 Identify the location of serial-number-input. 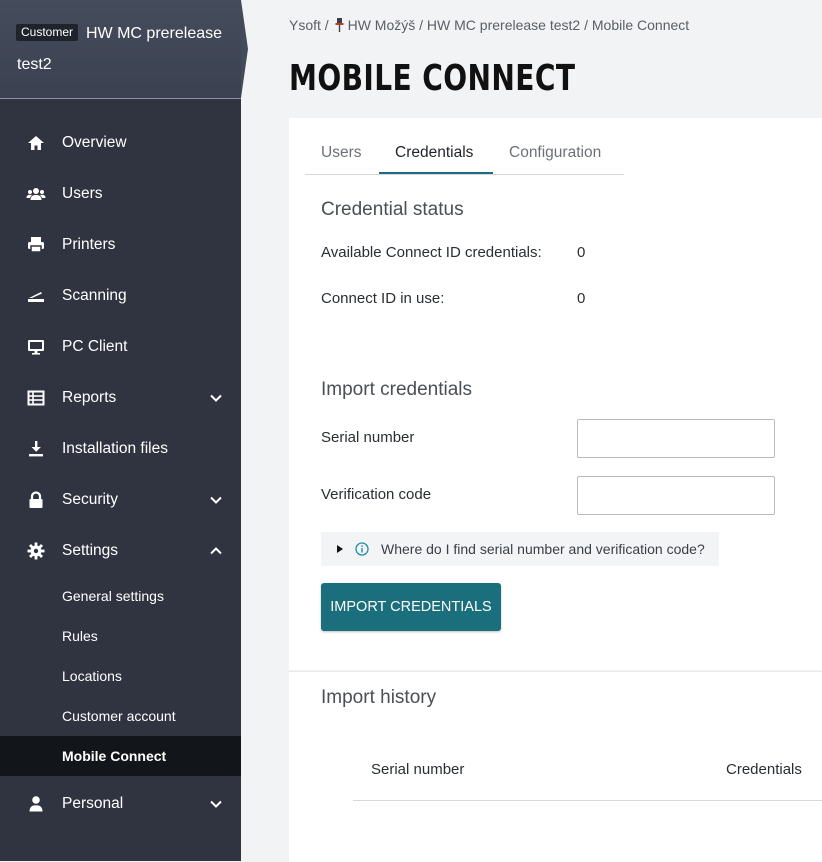
(676, 438).